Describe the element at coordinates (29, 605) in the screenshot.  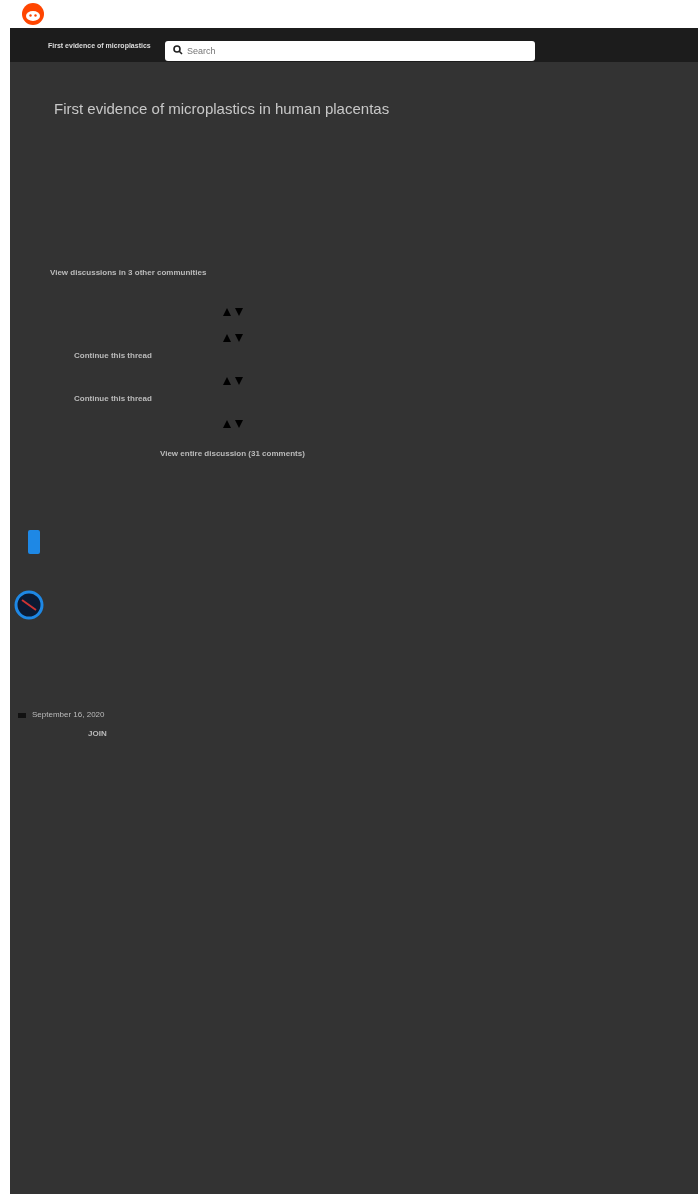
I see `community-avatar-icon` at that location.